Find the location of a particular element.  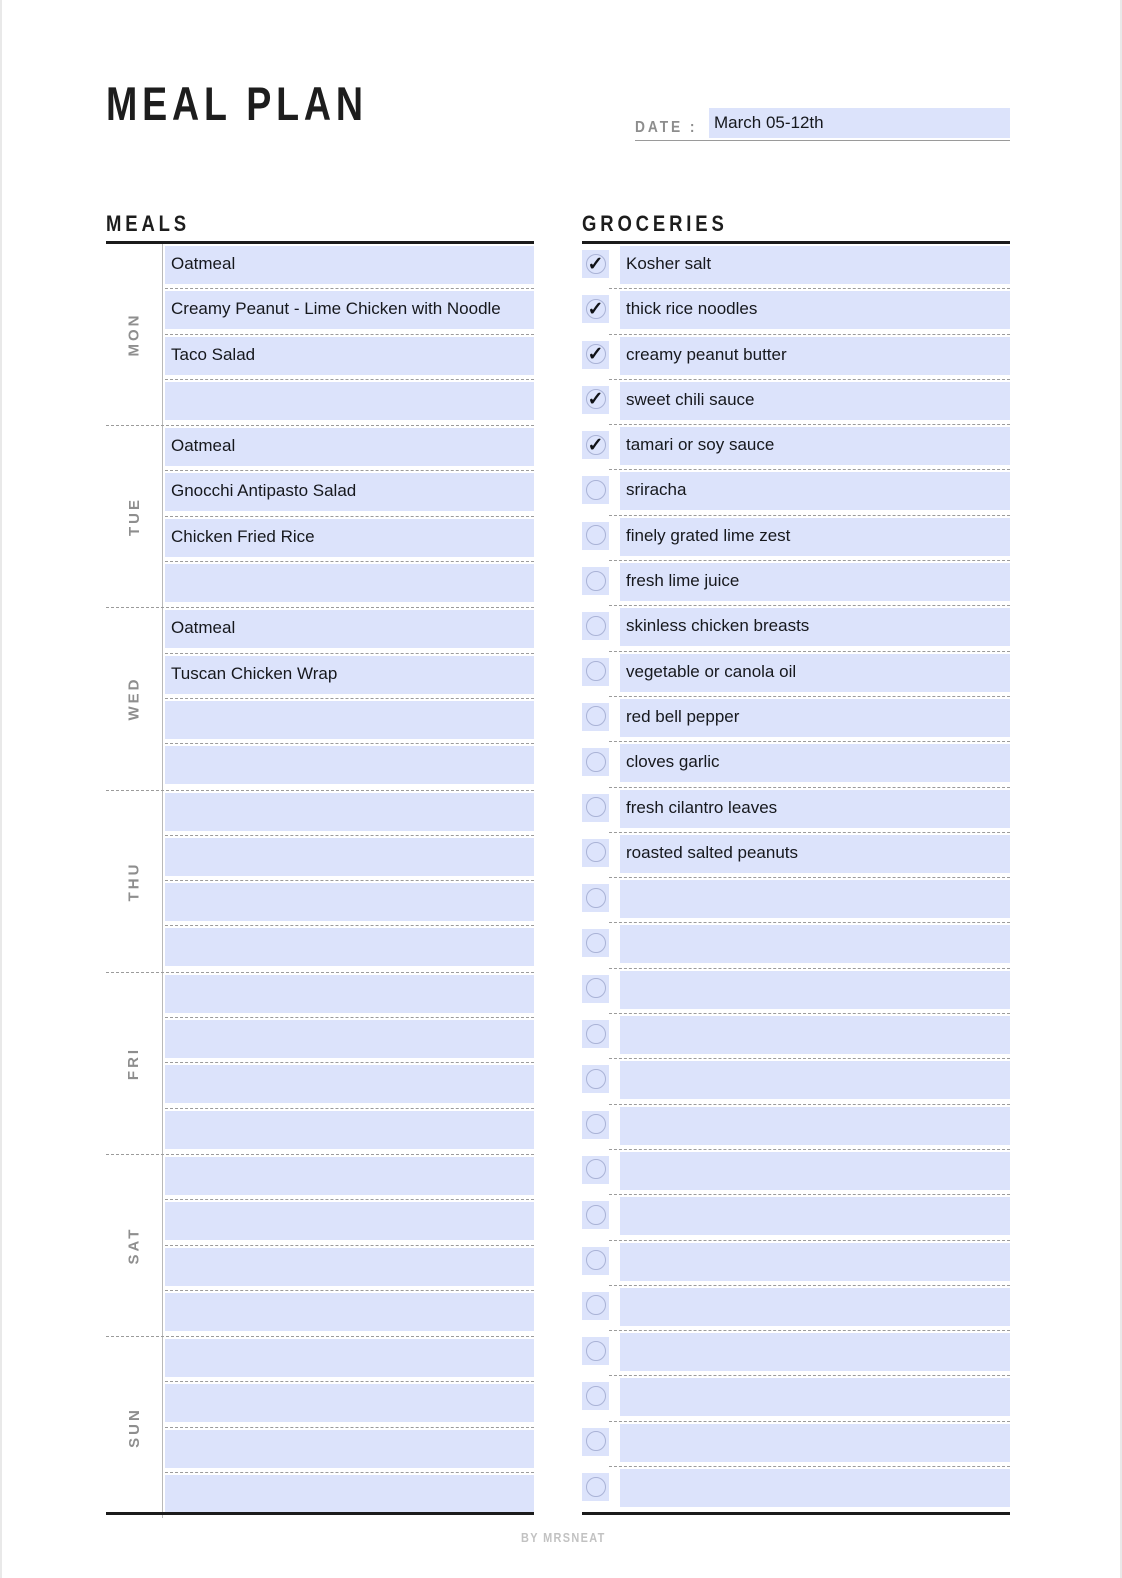

day-block: SAT is located at coordinates (320, 1245).